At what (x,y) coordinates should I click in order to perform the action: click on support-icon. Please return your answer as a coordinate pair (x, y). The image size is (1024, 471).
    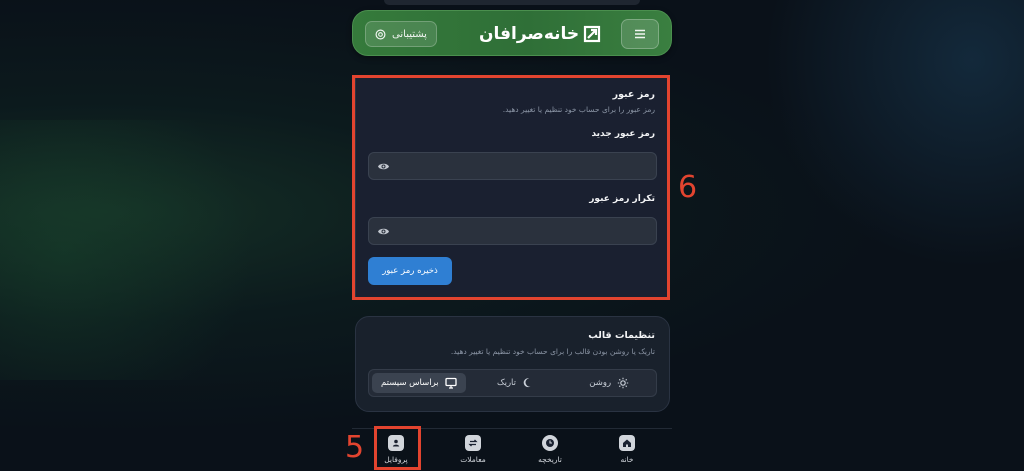
    Looking at the image, I should click on (380, 34).